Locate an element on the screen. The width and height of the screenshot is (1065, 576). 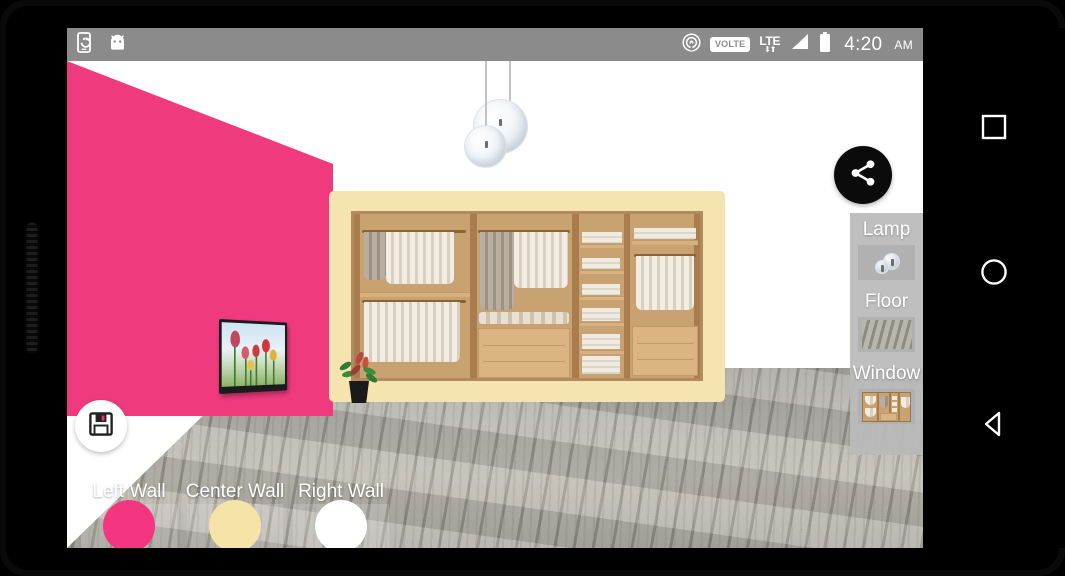
wall-option-center: Center Wall is located at coordinates (235, 514).